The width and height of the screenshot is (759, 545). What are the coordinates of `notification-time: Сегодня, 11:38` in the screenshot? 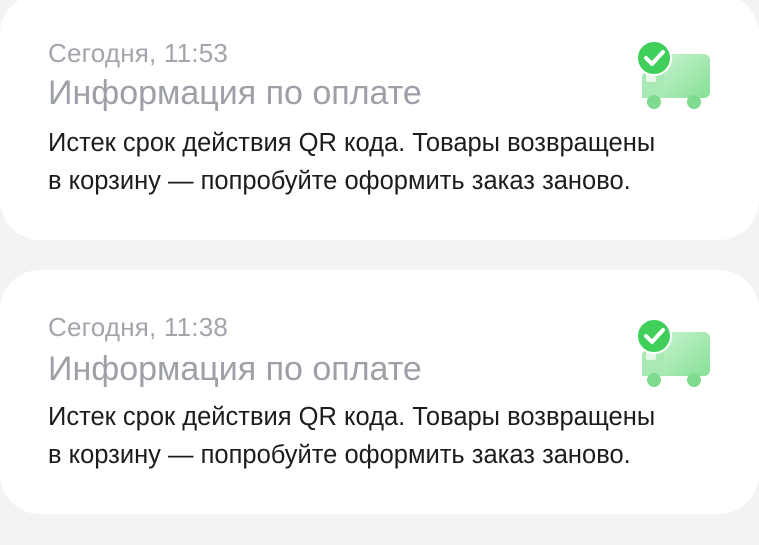 It's located at (138, 327).